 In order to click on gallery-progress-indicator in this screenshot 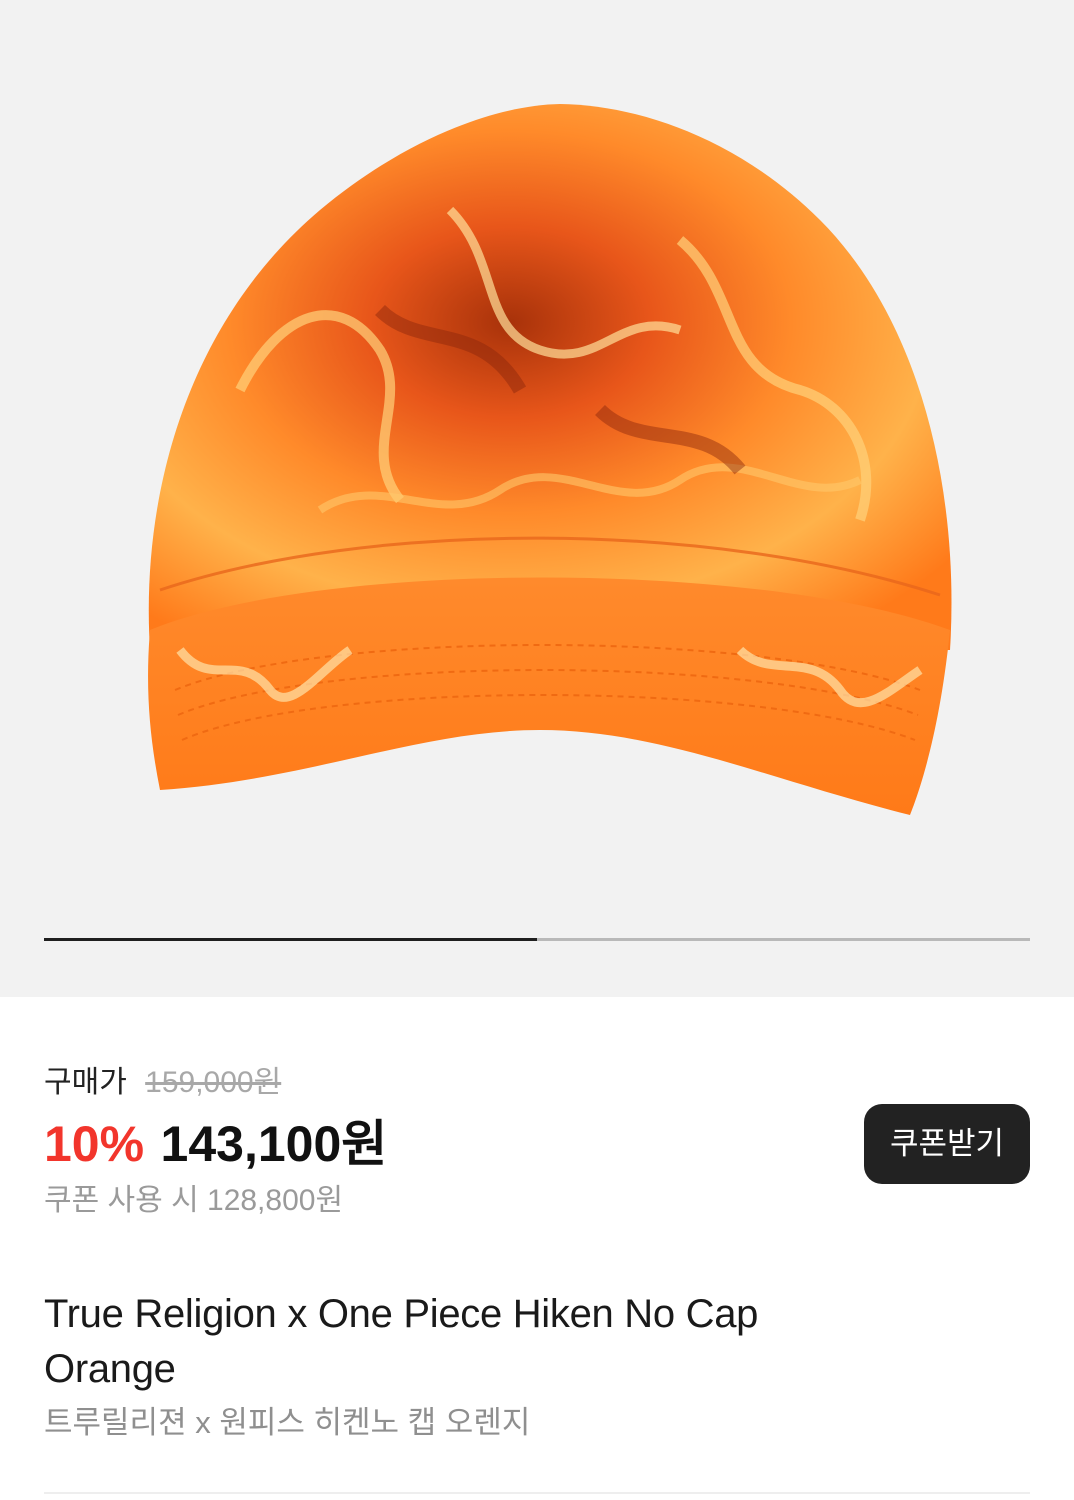, I will do `click(290, 939)`.